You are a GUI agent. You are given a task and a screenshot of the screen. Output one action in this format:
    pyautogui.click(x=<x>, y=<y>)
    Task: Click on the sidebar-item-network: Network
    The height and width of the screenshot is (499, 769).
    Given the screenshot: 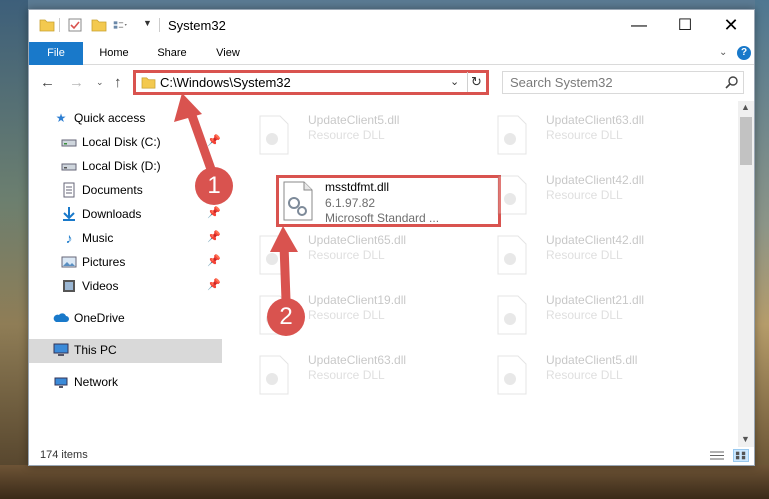 What is the action you would take?
    pyautogui.click(x=125, y=382)
    